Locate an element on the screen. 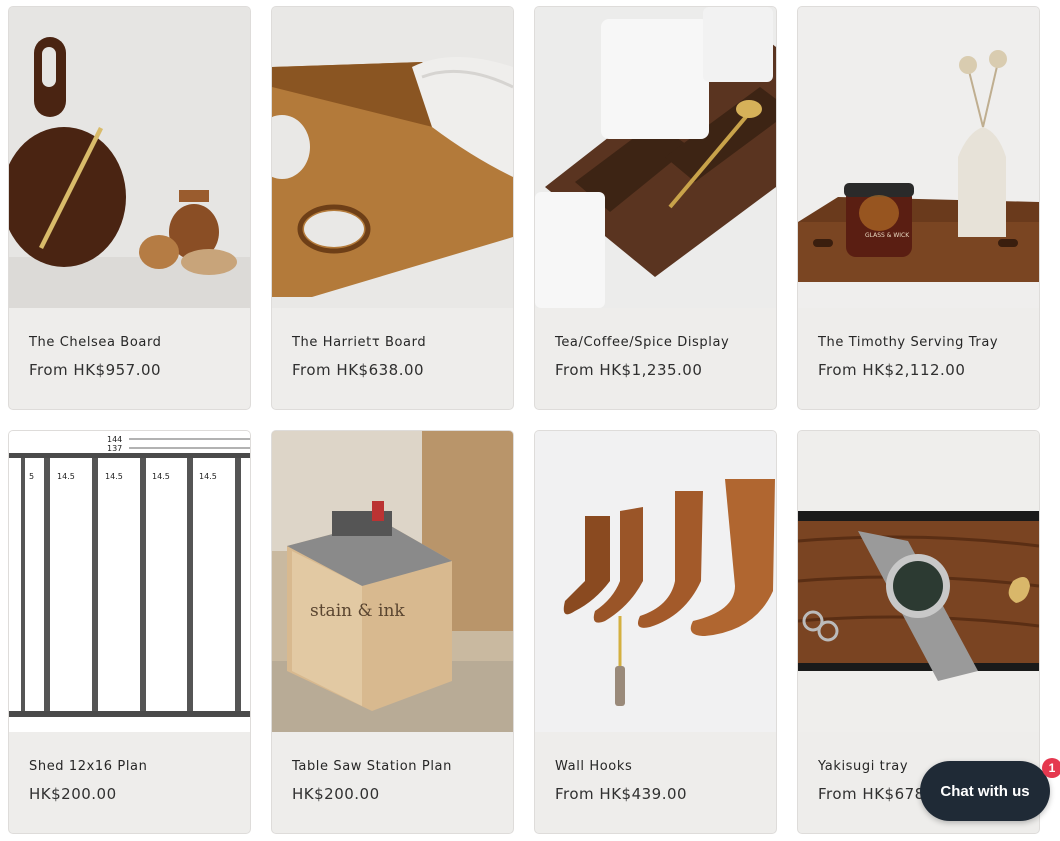 This screenshot has height=841, width=1060. product-price: From HK$957.00 is located at coordinates (95, 370).